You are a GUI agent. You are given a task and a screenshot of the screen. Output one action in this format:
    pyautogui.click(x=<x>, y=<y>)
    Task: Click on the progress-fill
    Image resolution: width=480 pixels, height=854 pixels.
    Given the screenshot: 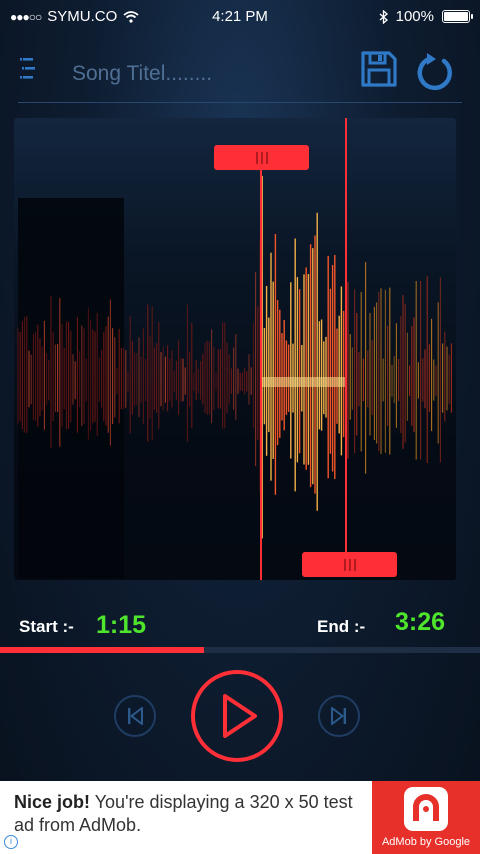 What is the action you would take?
    pyautogui.click(x=102, y=650)
    